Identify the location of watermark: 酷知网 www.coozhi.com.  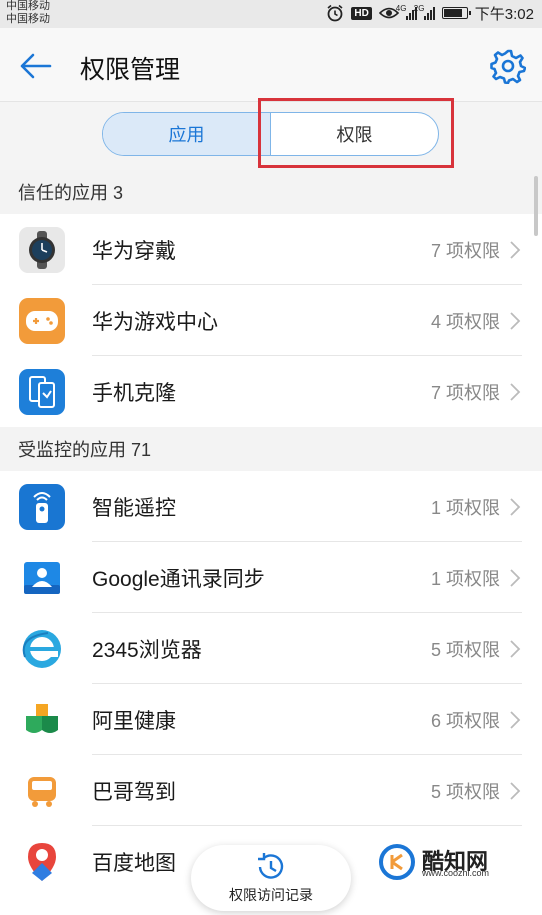
(458, 862).